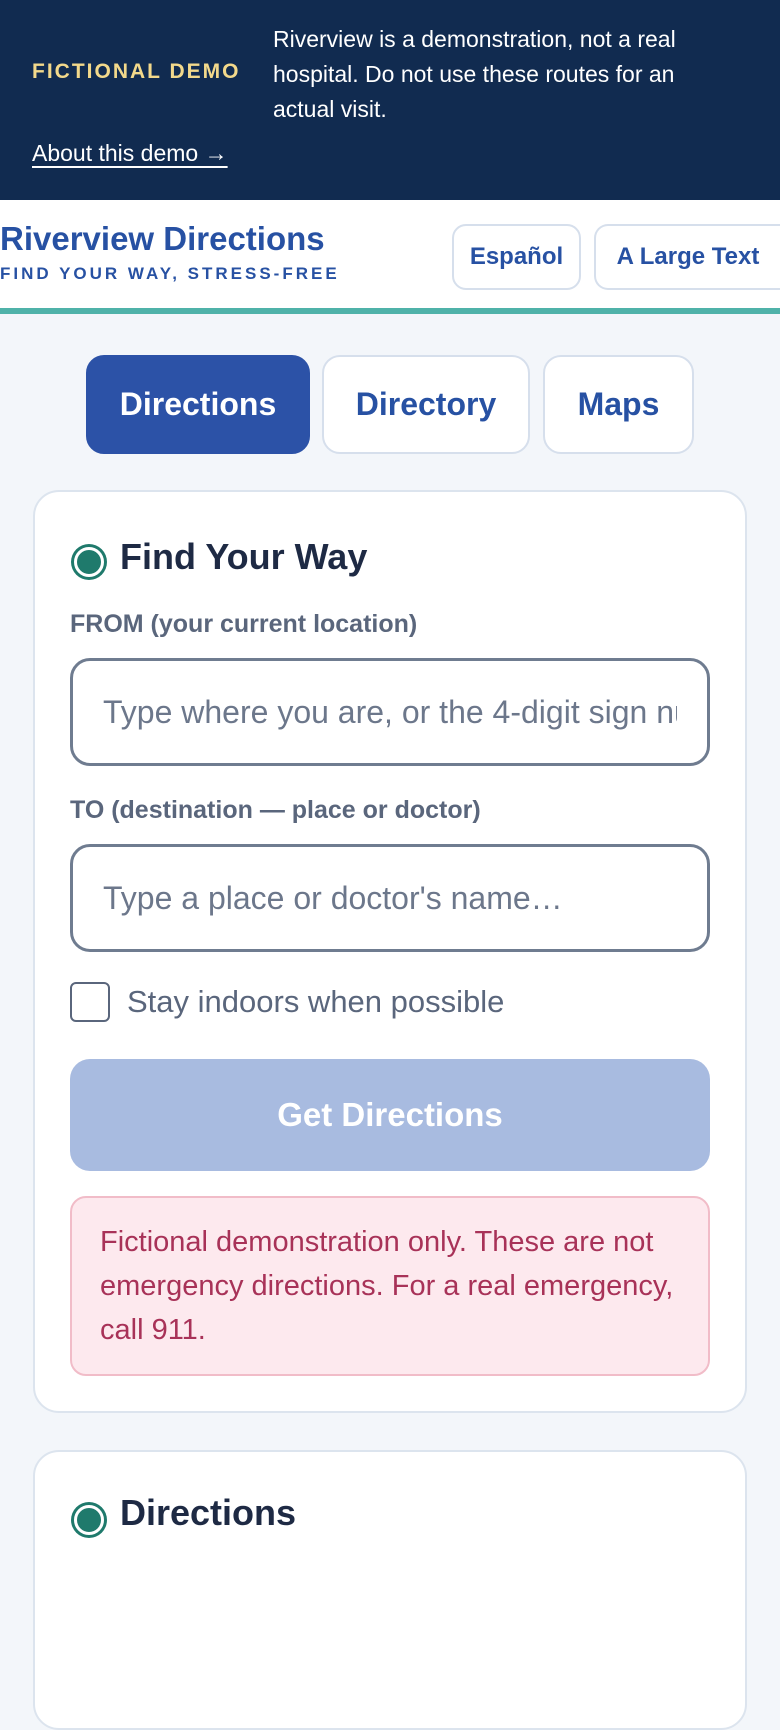  I want to click on language-toggle-button: Español, so click(516, 257).